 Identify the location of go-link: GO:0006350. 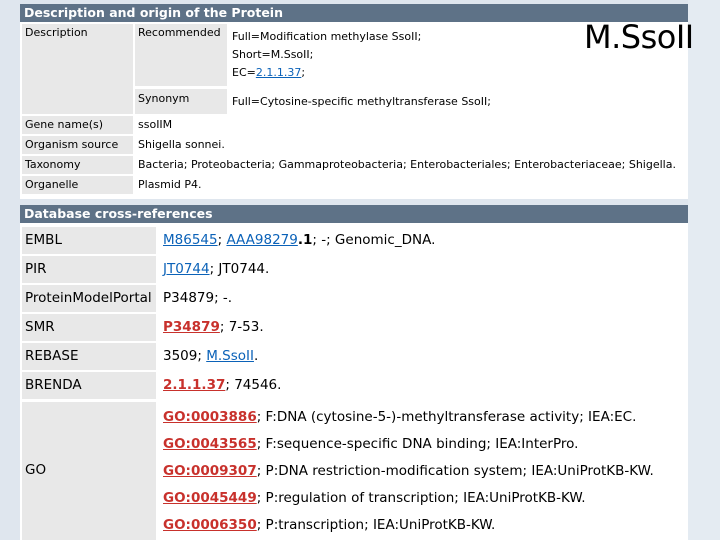
(210, 525).